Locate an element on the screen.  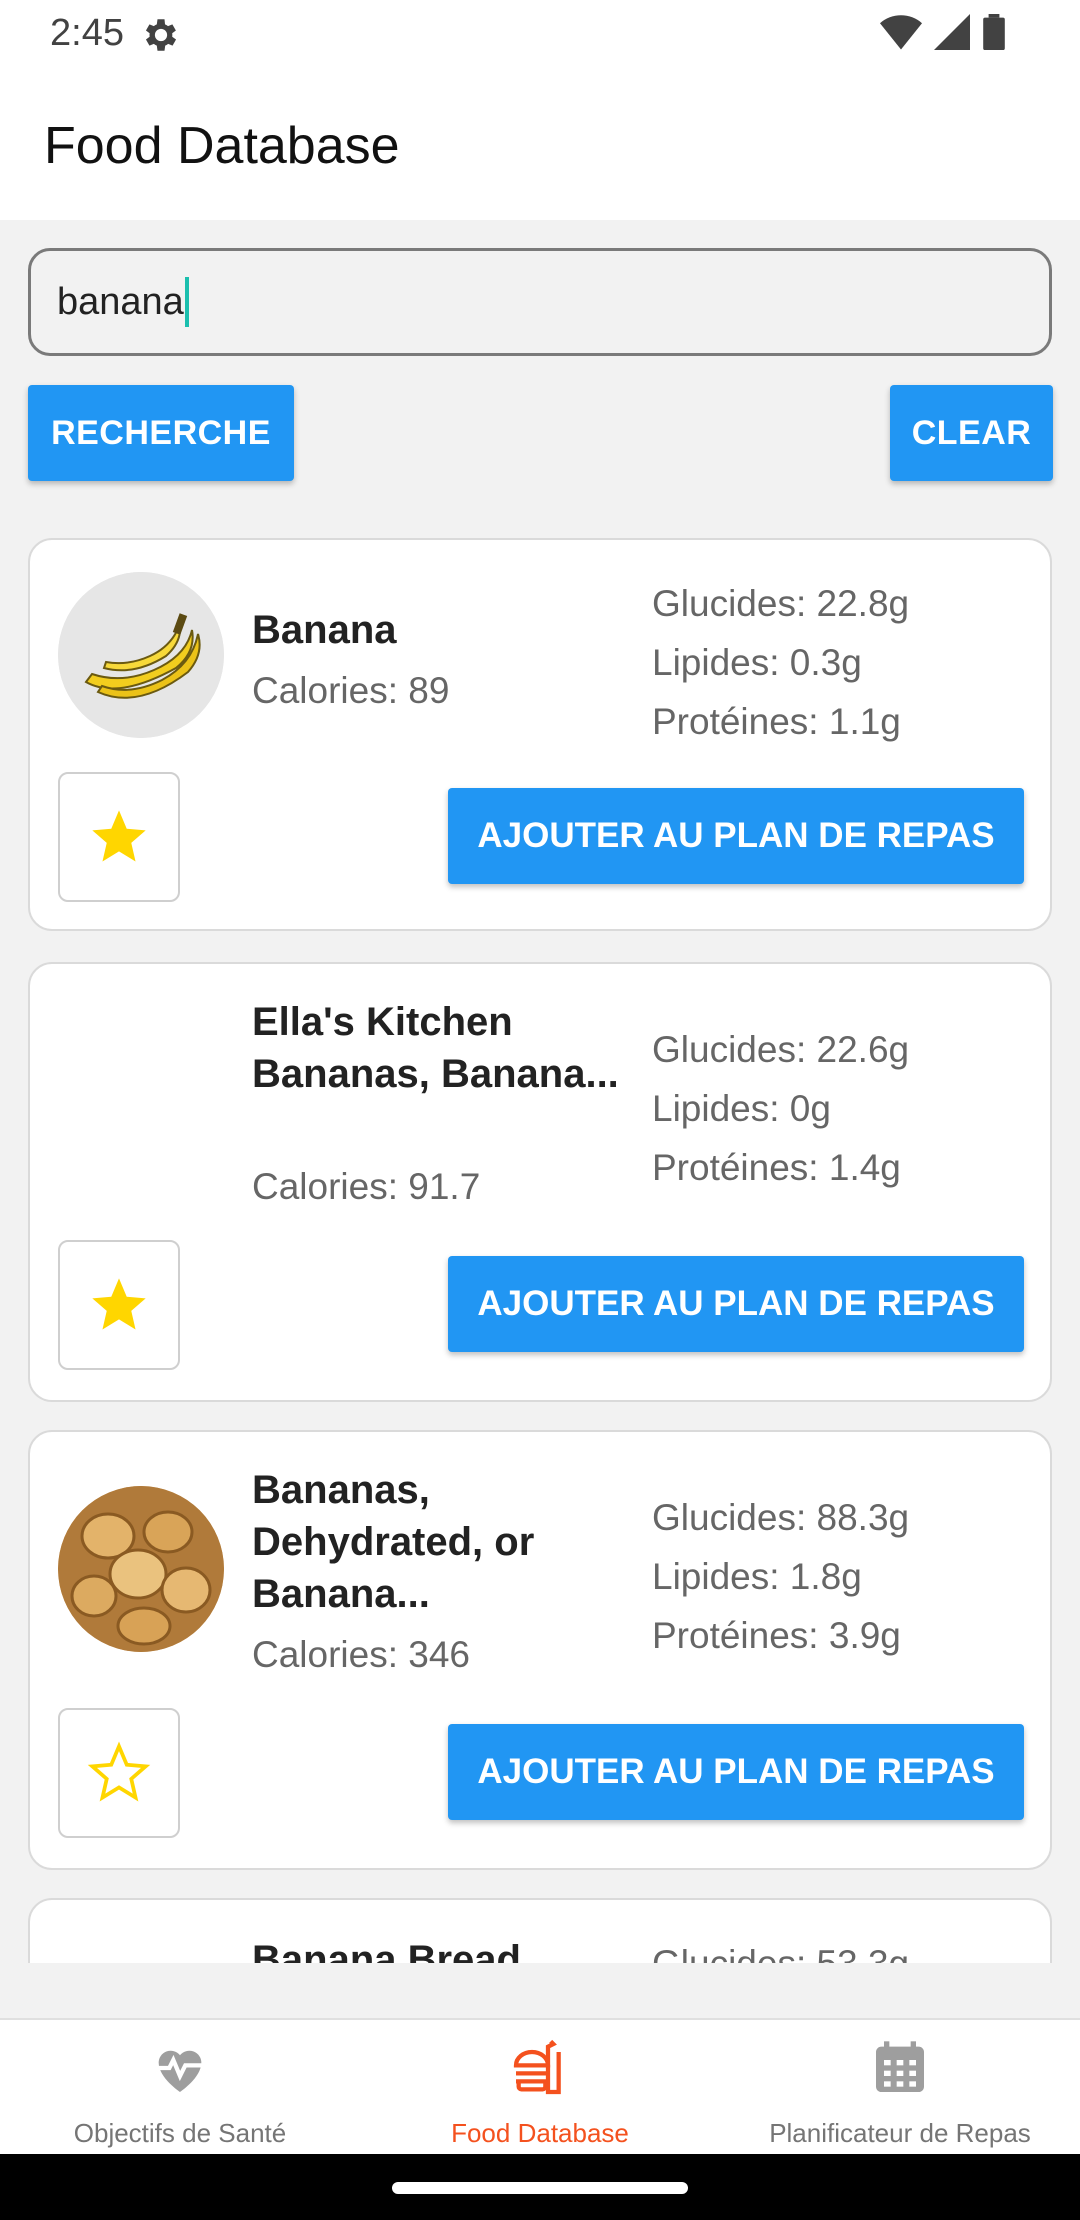
wifi-icon is located at coordinates (901, 32).